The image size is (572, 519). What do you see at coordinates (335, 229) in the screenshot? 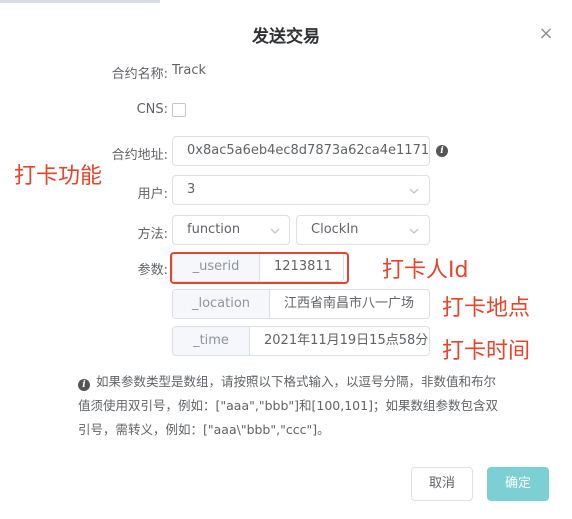
I see `method-name-value: ClockIn` at bounding box center [335, 229].